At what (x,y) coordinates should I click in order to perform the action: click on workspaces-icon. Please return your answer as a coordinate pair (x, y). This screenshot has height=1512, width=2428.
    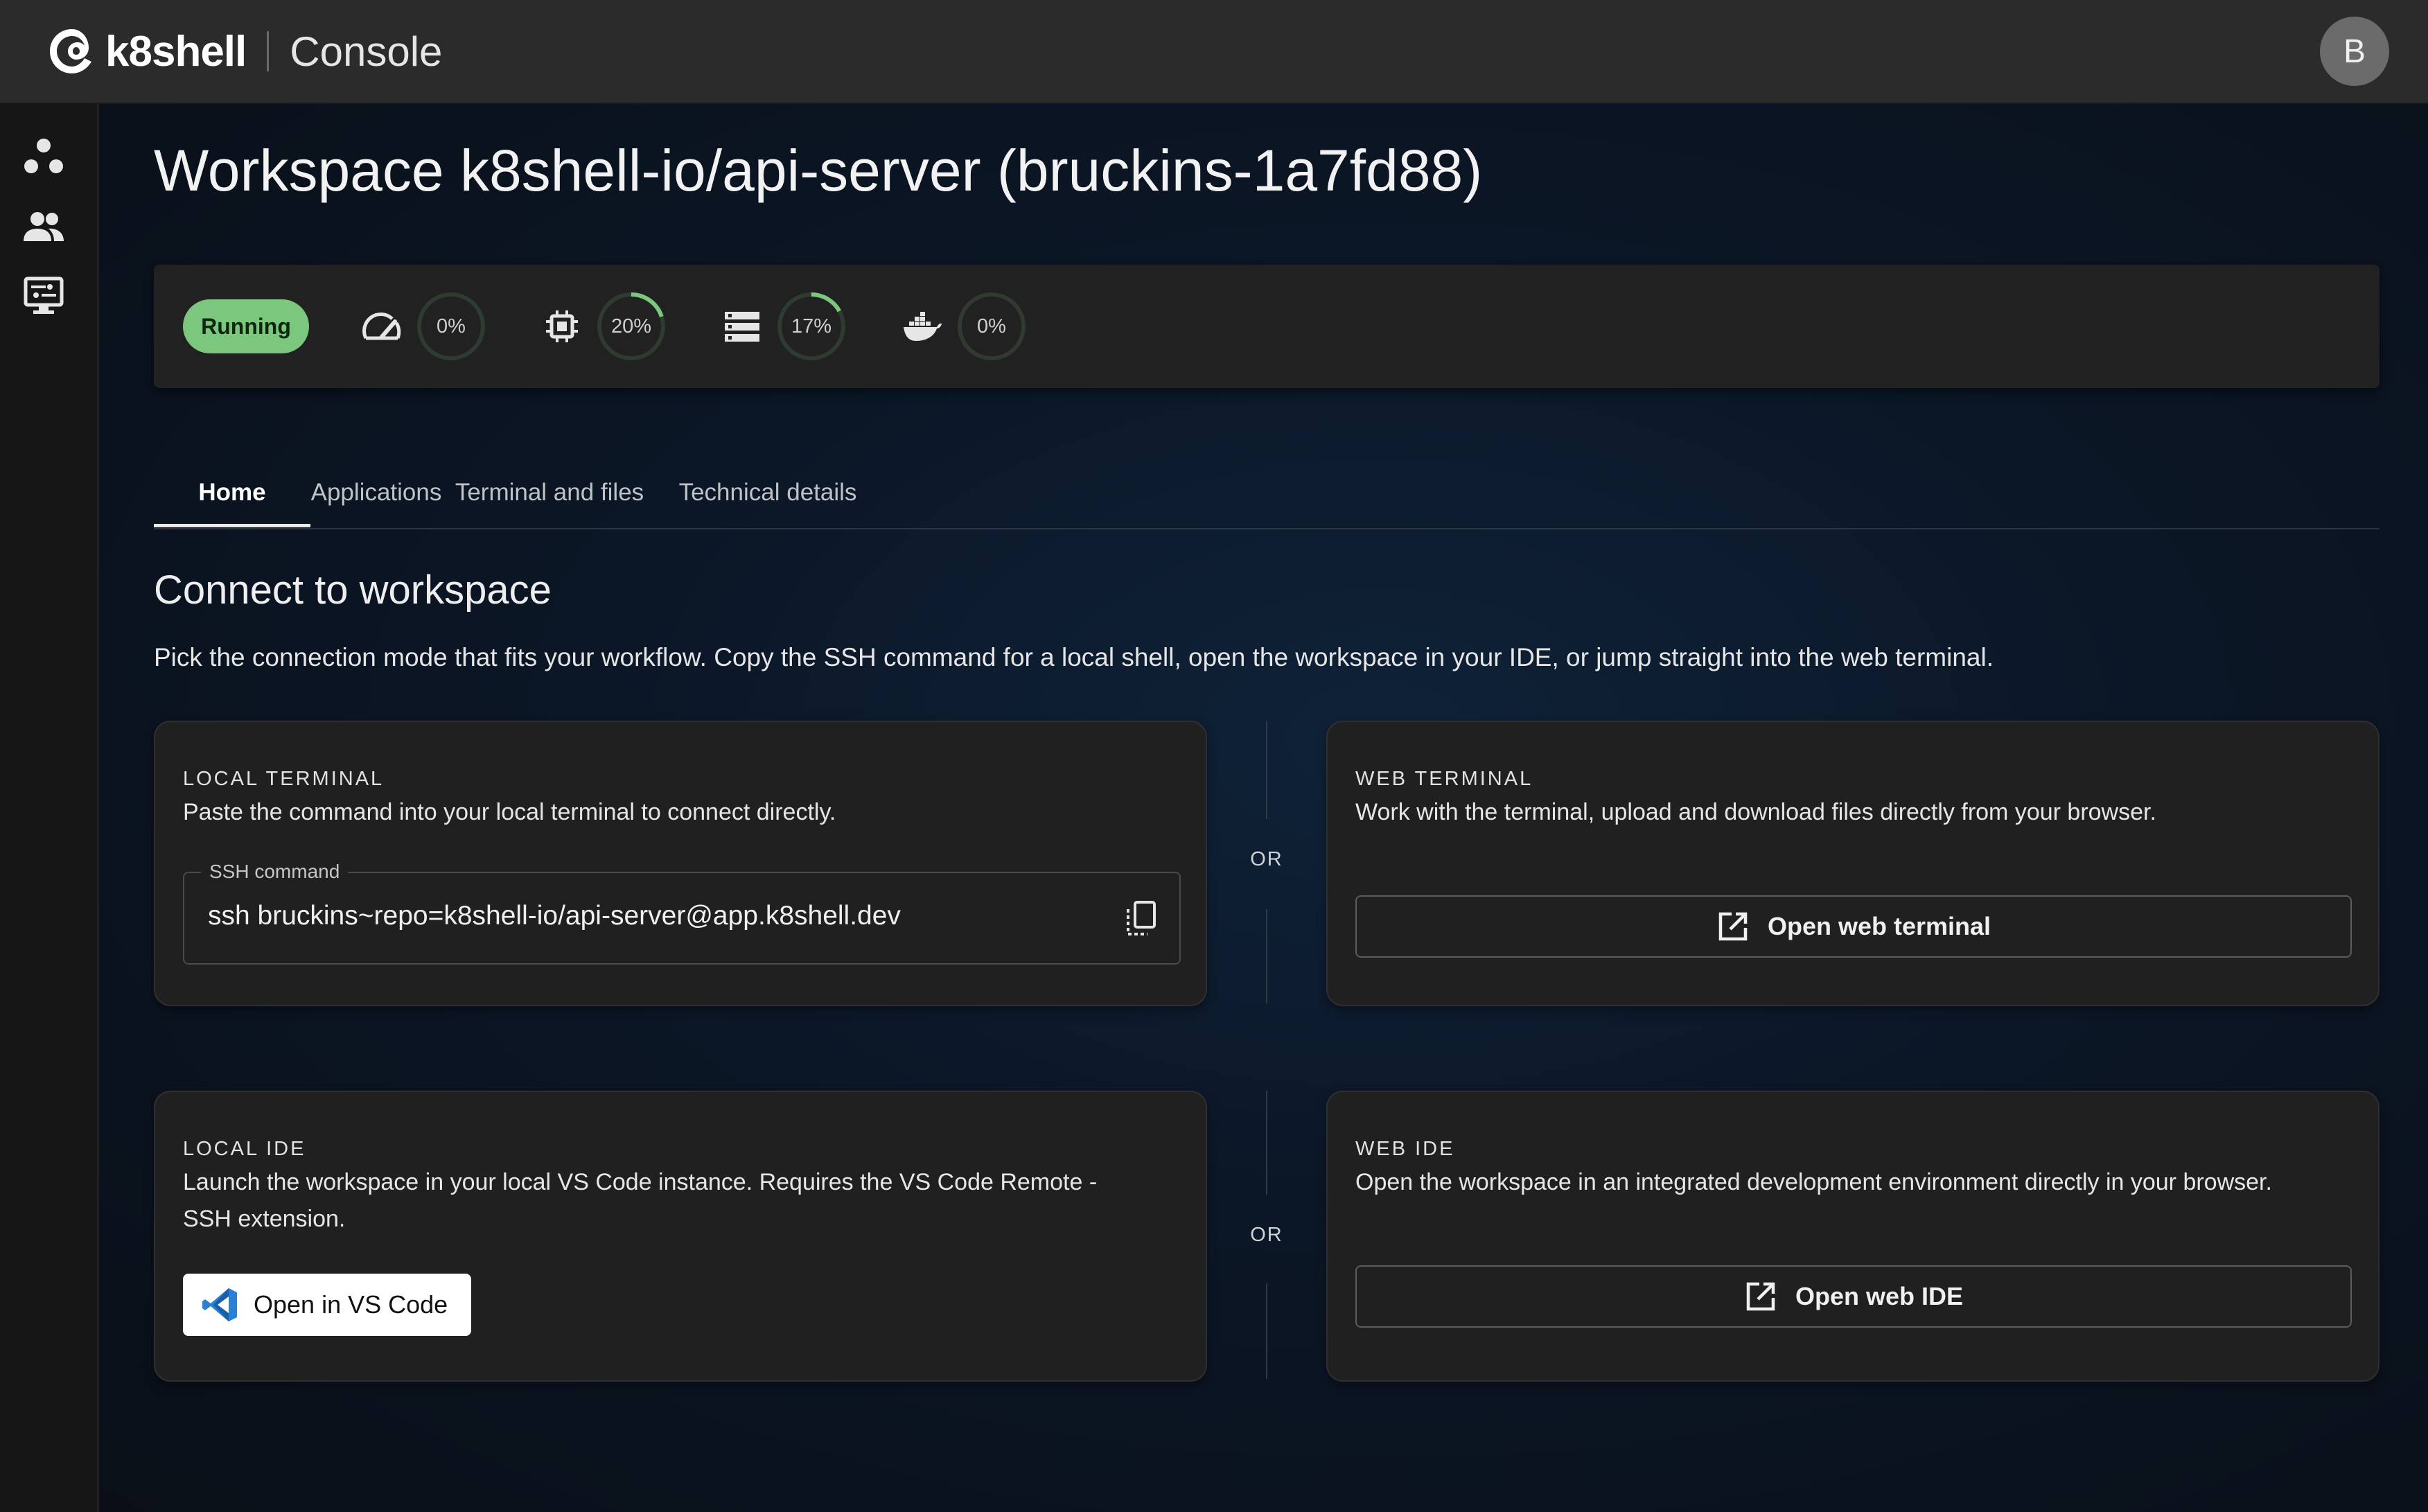
    Looking at the image, I should click on (43, 157).